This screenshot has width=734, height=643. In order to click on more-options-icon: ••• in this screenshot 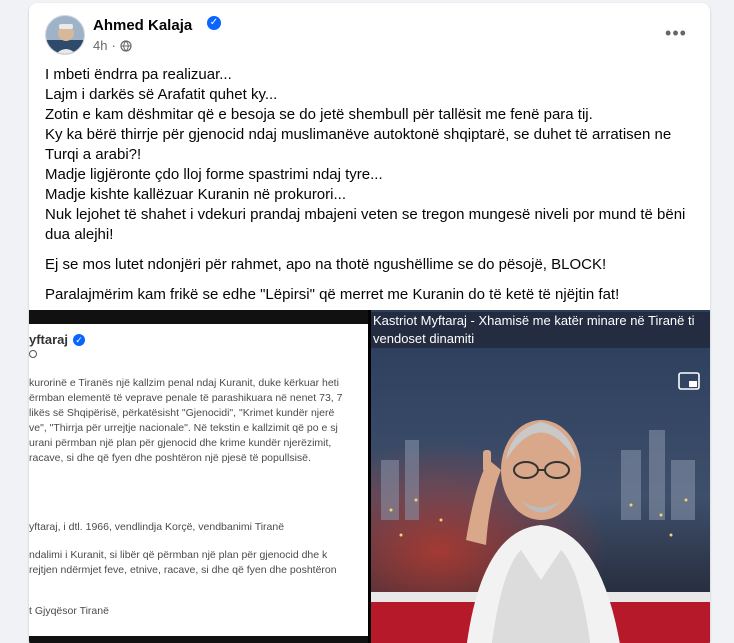, I will do `click(676, 33)`.